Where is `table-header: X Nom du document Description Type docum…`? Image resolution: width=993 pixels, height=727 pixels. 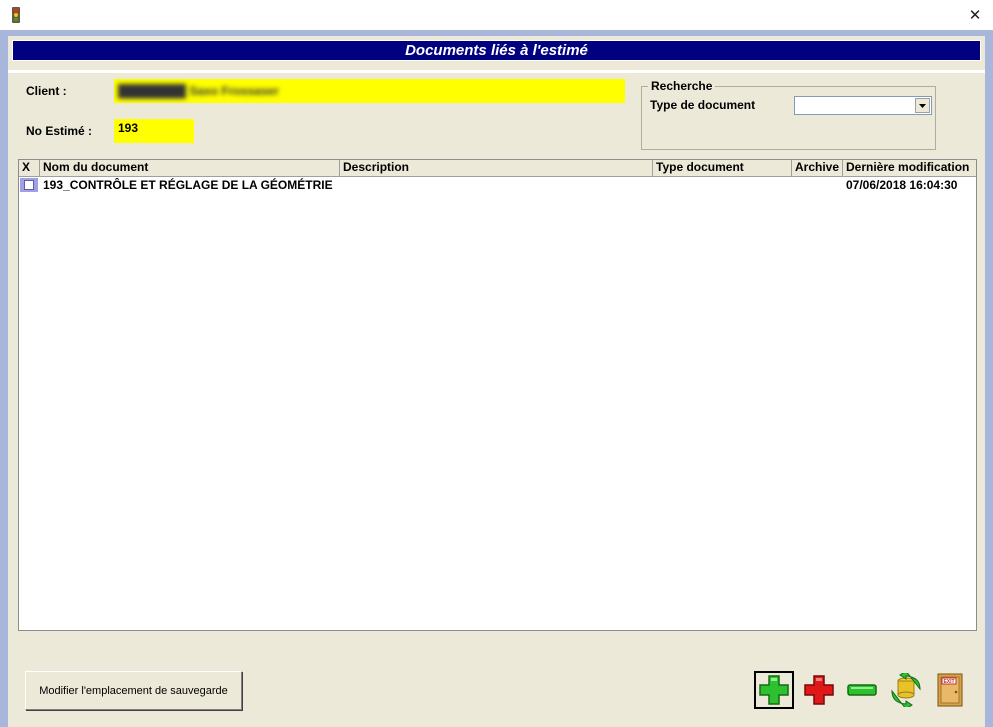 table-header: X Nom du document Description Type docum… is located at coordinates (497, 168).